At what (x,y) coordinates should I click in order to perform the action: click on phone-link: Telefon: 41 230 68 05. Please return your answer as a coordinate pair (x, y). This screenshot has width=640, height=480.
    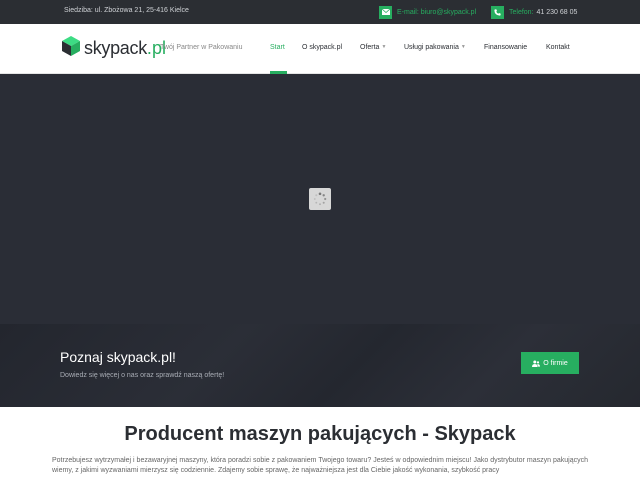
    Looking at the image, I should click on (534, 12).